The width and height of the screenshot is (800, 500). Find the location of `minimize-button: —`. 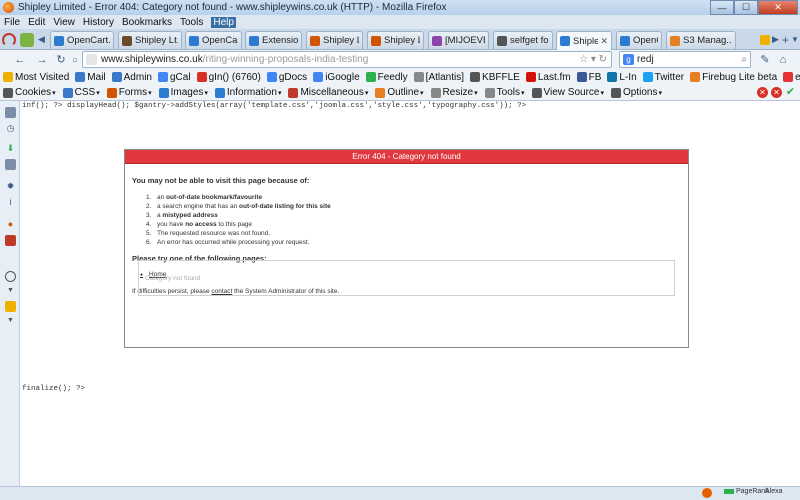

minimize-button: — is located at coordinates (722, 7).